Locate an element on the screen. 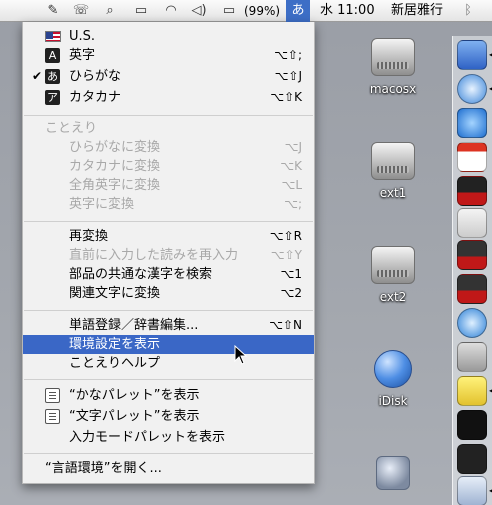 This screenshot has width=492, height=505. menu-item-kotoeri-help: ことえりヘルプ is located at coordinates (168, 363).